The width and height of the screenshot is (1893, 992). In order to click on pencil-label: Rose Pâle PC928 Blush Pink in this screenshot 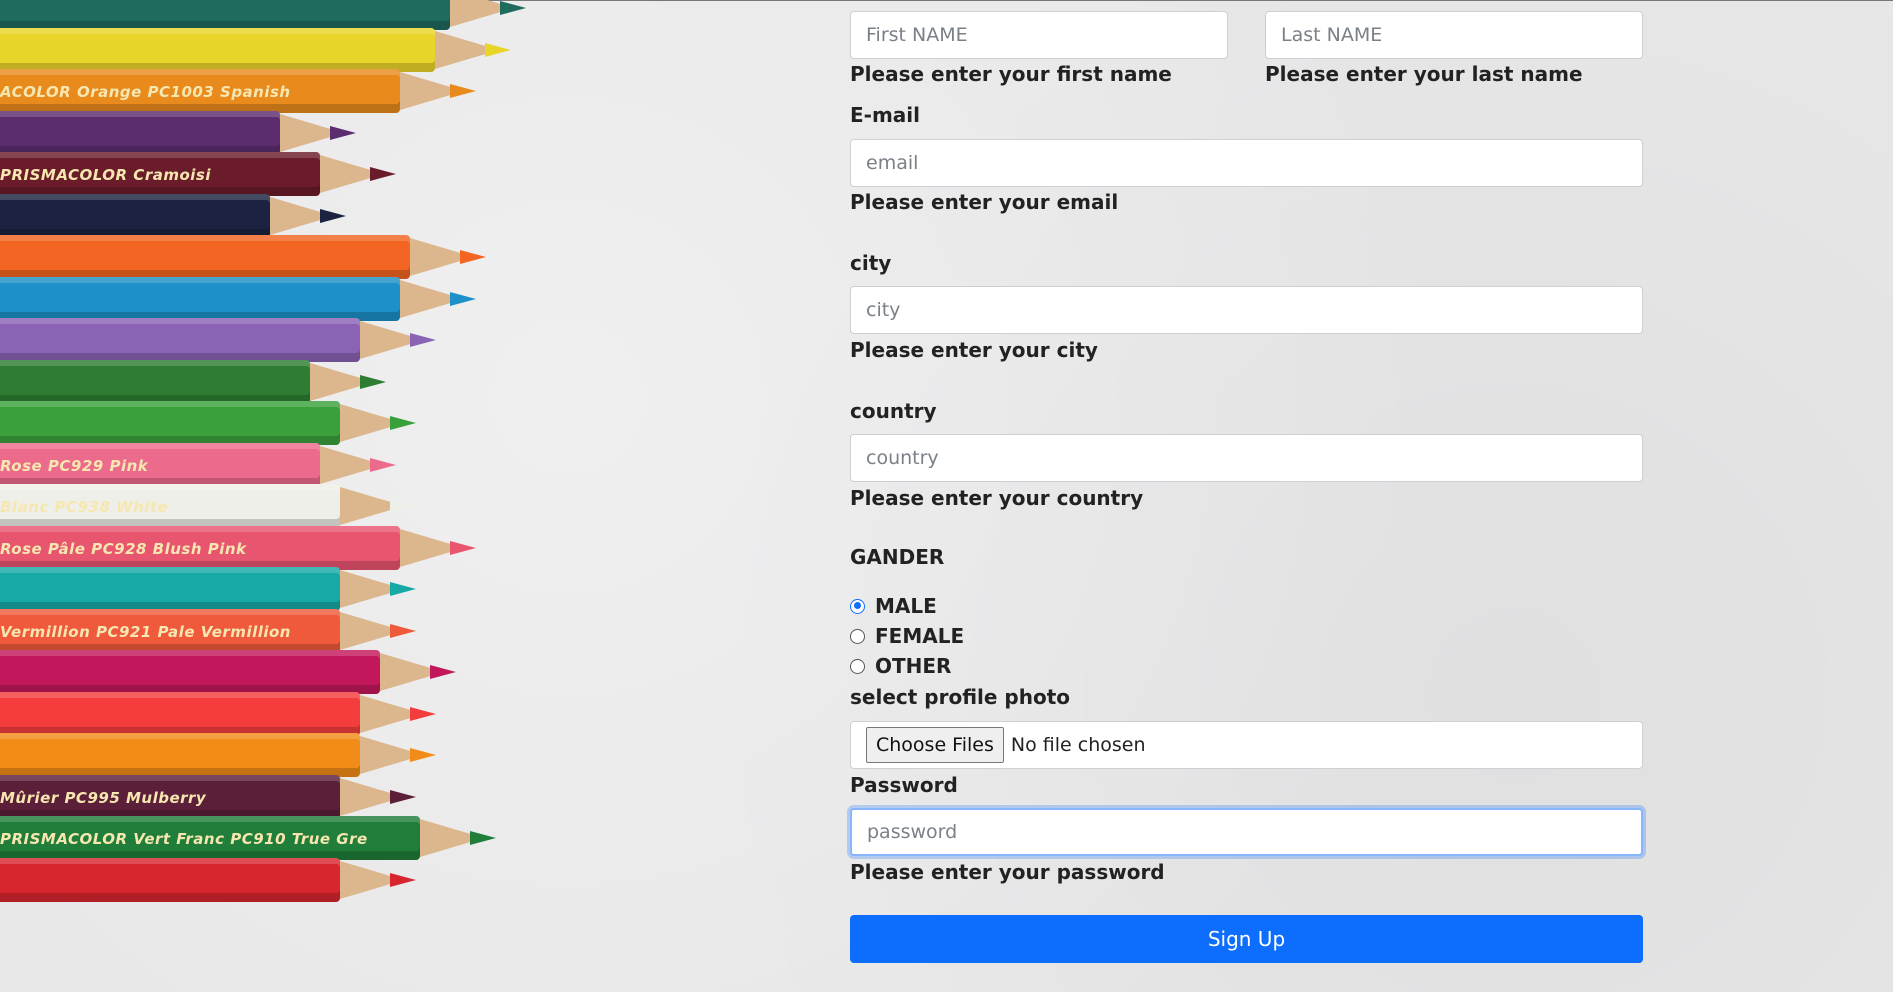, I will do `click(123, 549)`.